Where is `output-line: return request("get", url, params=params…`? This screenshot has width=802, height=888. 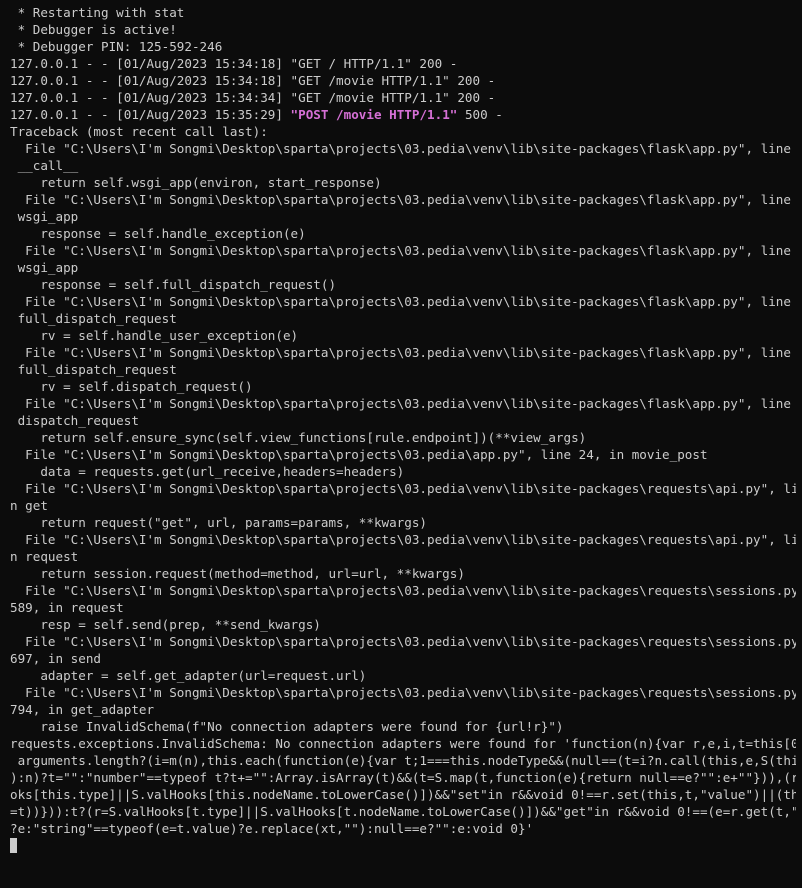
output-line: return request("get", url, params=params… is located at coordinates (403, 522).